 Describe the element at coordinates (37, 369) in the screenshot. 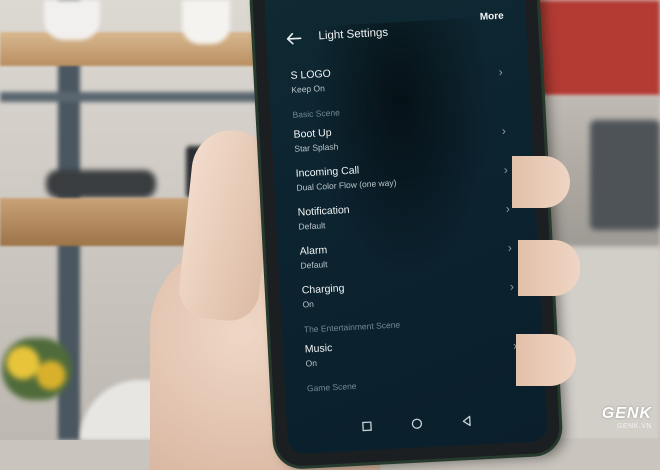

I see `yellow-flowers` at that location.